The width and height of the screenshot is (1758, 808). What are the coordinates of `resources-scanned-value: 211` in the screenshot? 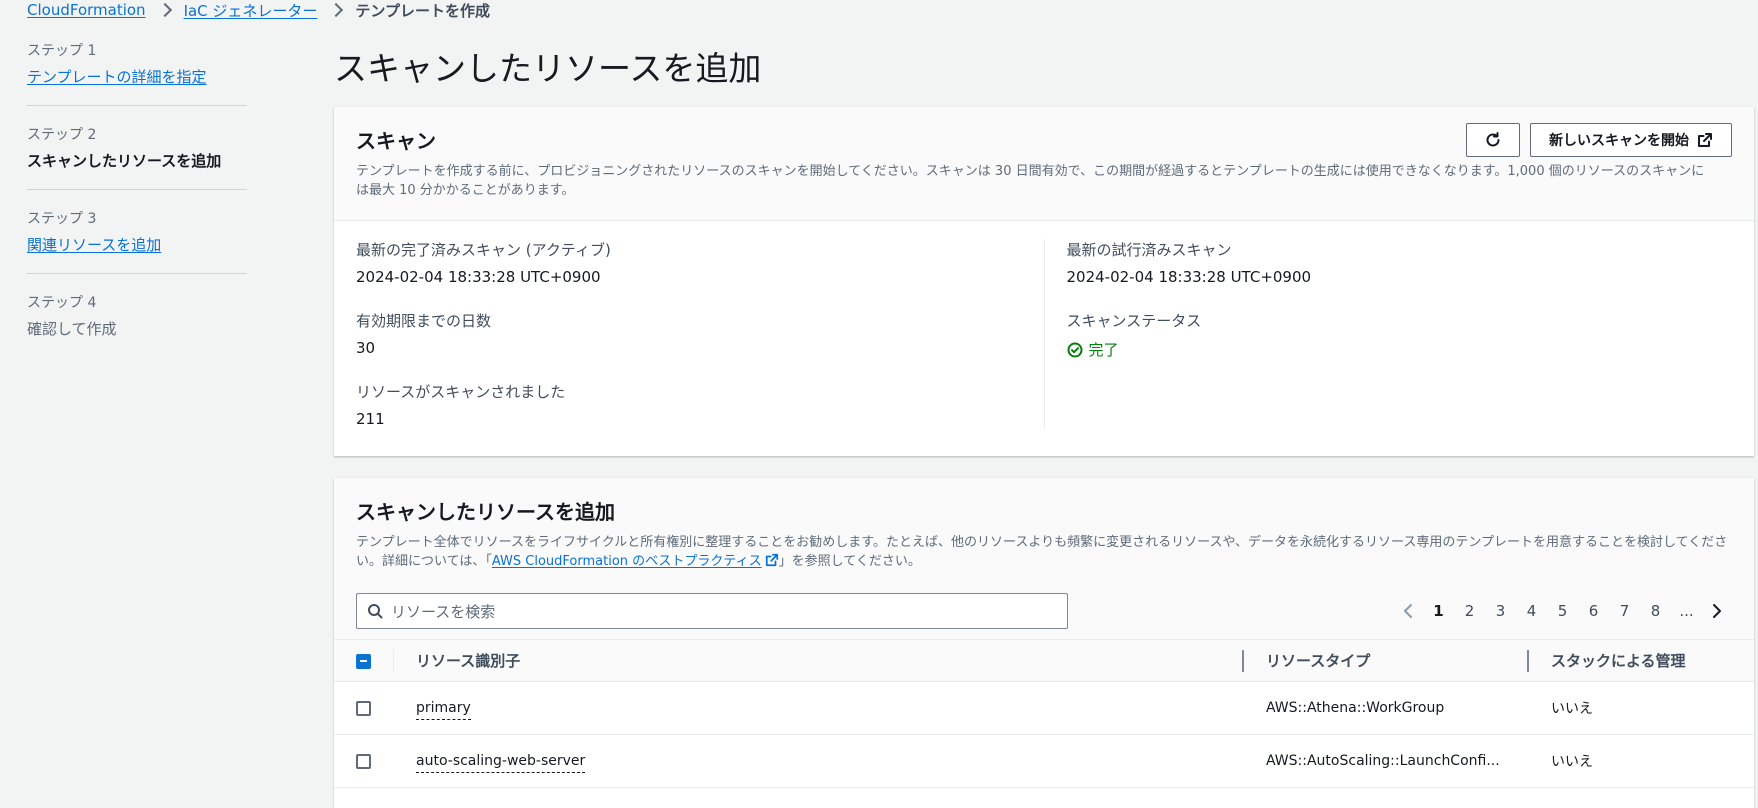 It's located at (370, 419).